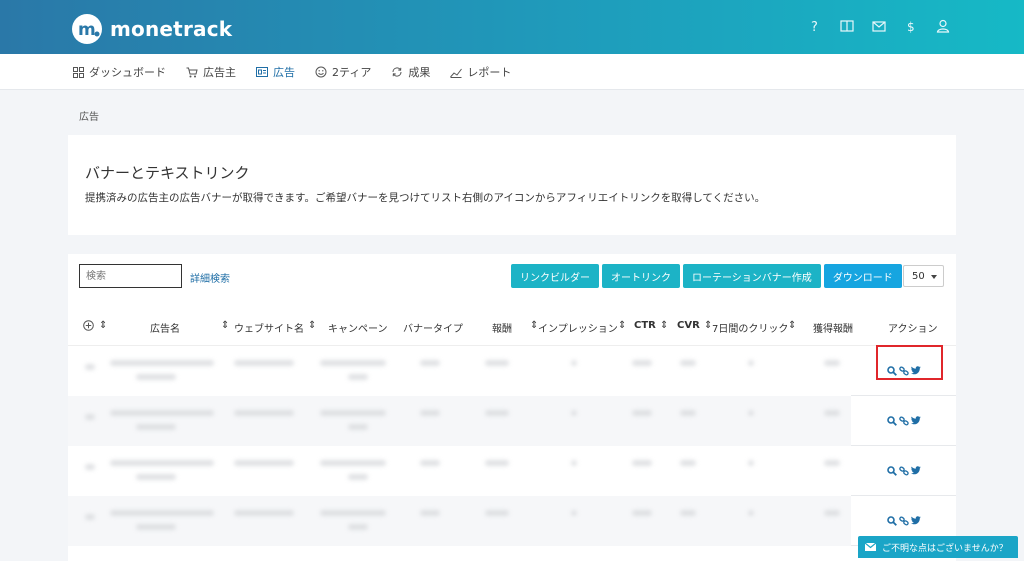 Image resolution: width=1024 pixels, height=561 pixels. What do you see at coordinates (645, 325) in the screenshot?
I see `col-ctr: CTR` at bounding box center [645, 325].